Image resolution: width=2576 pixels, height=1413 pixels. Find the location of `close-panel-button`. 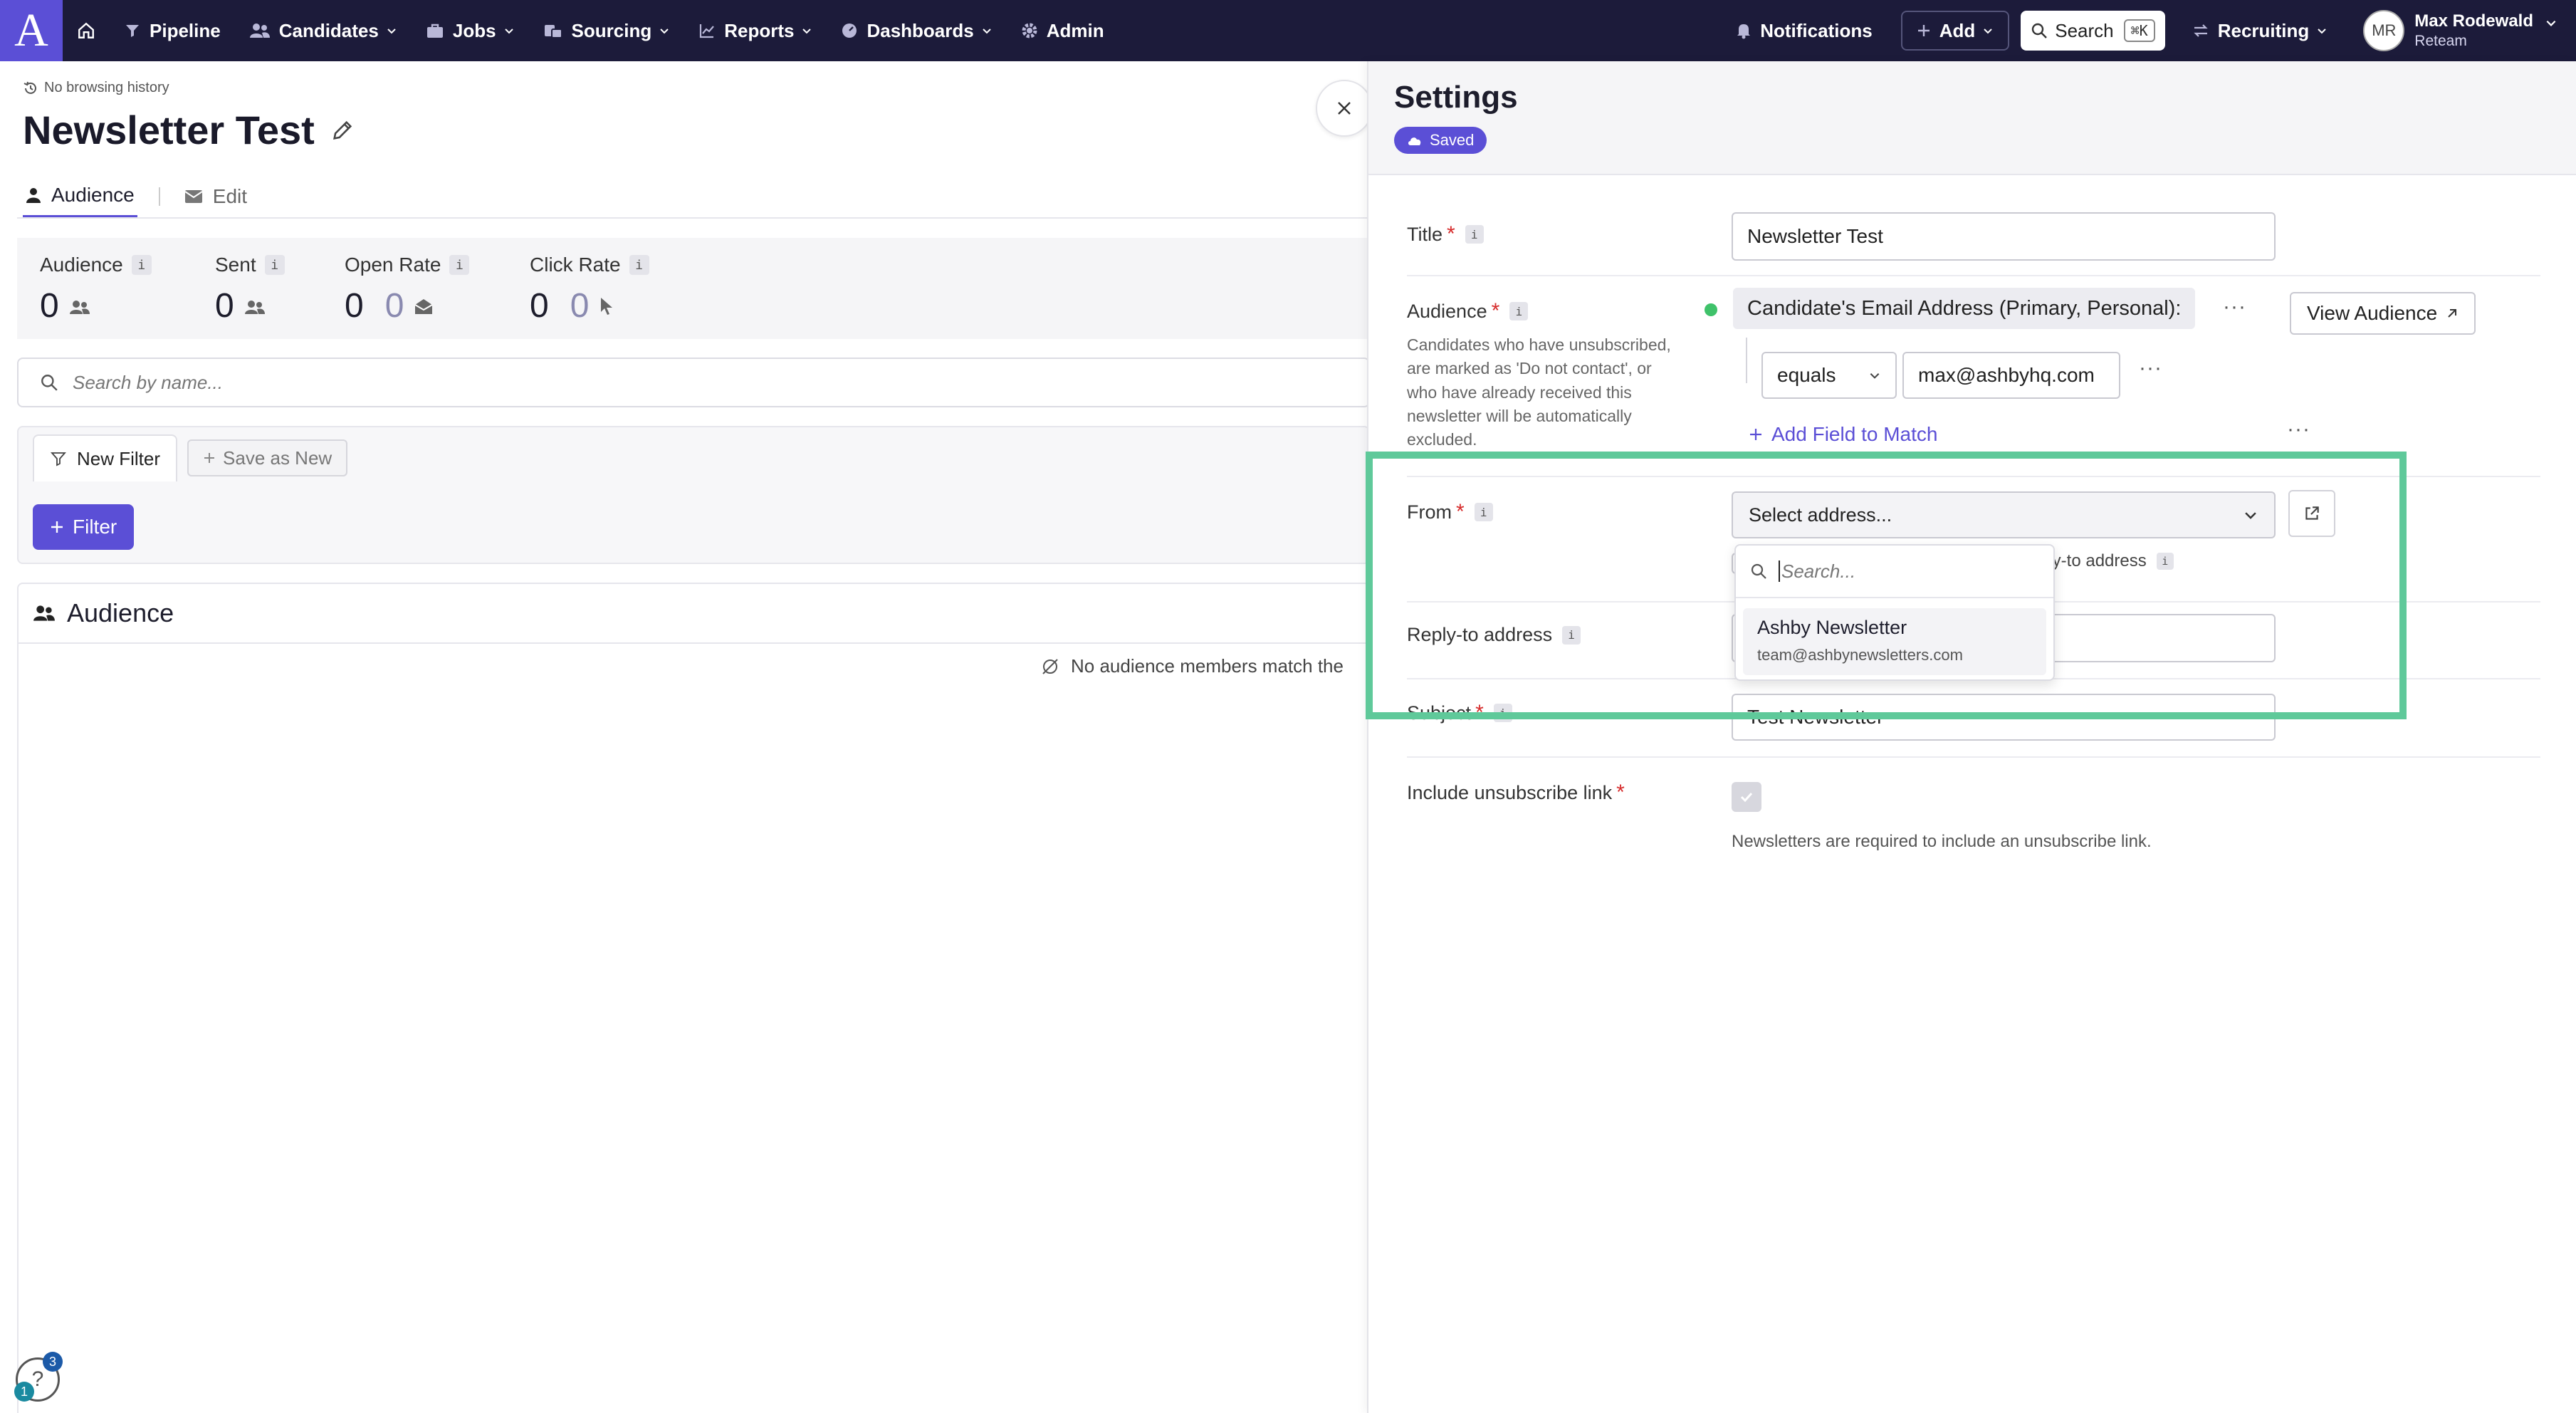

close-panel-button is located at coordinates (1344, 108).